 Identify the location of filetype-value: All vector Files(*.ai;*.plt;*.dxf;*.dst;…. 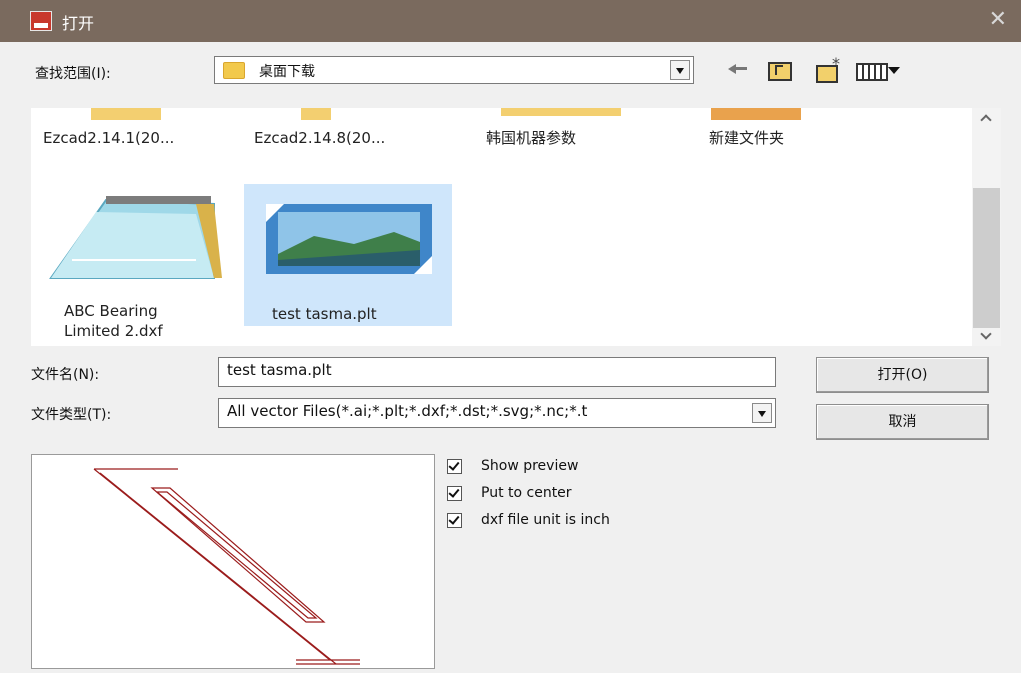
(407, 411).